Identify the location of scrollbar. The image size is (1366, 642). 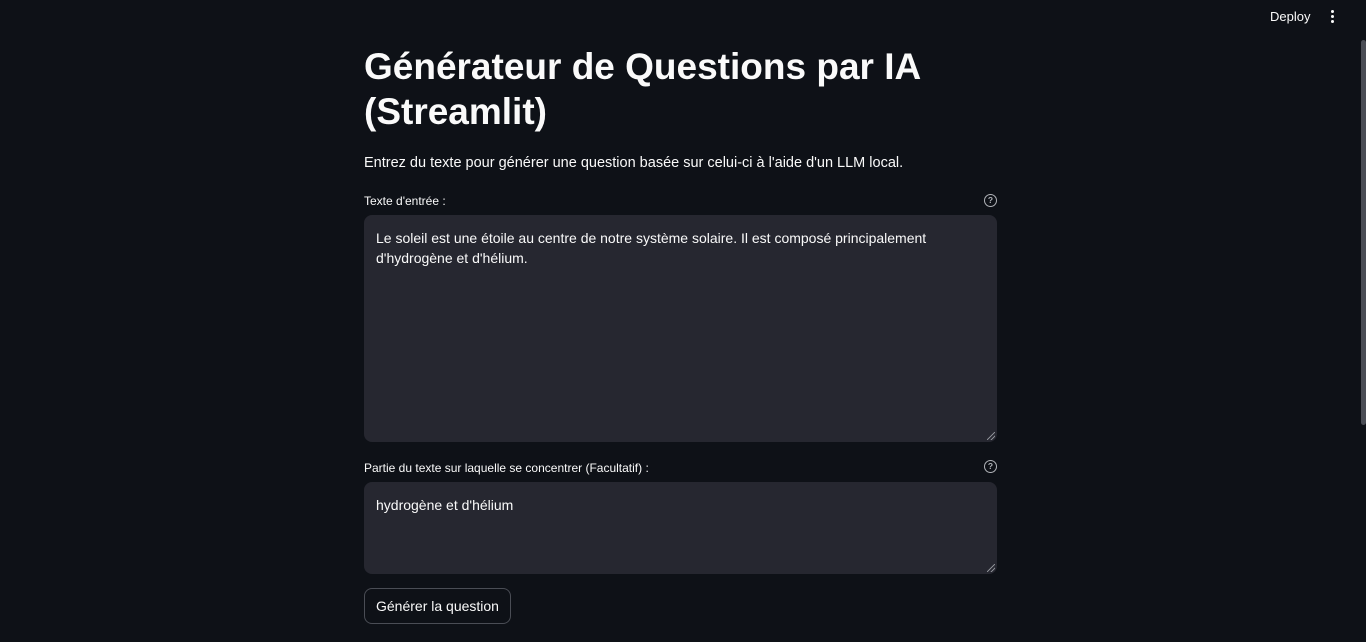
(1363, 232).